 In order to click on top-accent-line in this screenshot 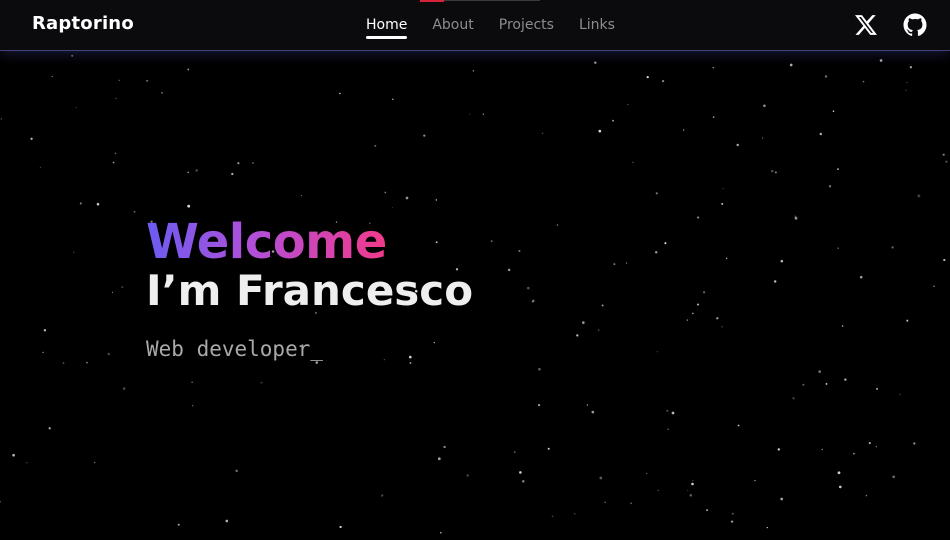, I will do `click(492, 0)`.